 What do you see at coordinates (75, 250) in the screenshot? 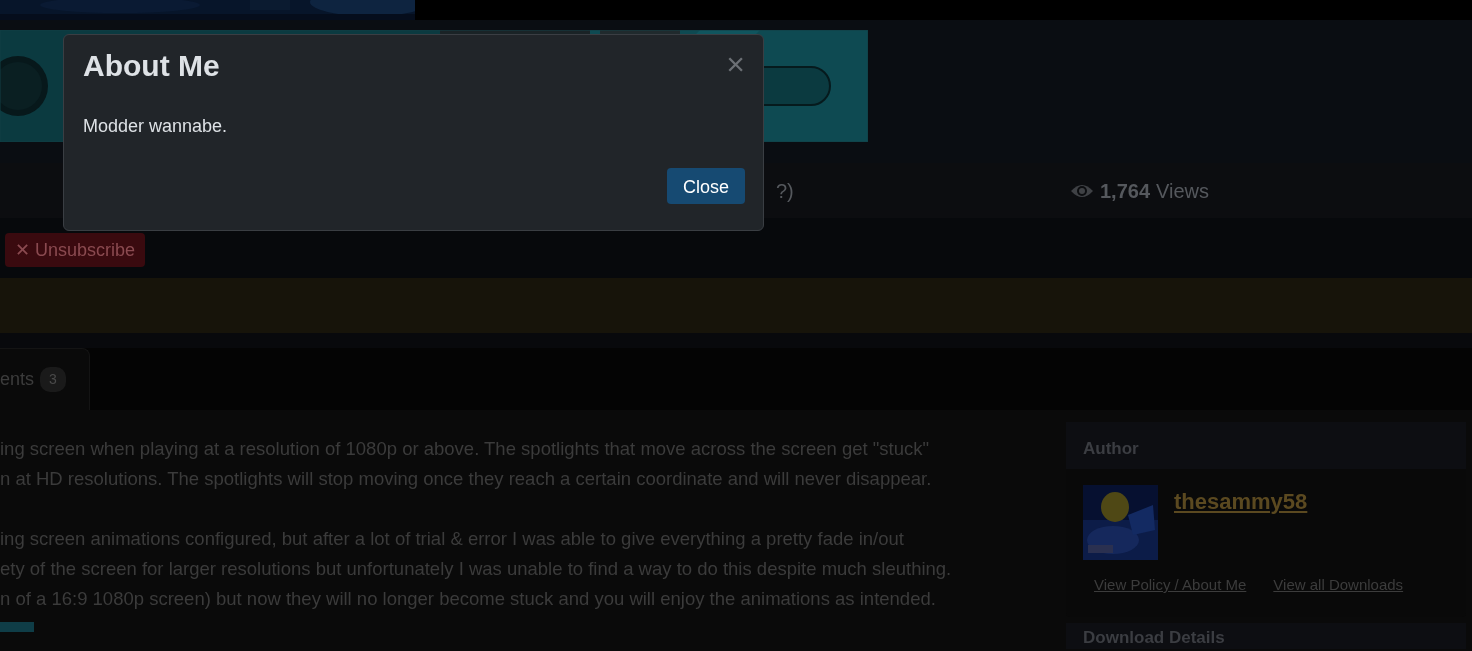
I see `unsubscribe-button: ✕ Unsubscribe` at bounding box center [75, 250].